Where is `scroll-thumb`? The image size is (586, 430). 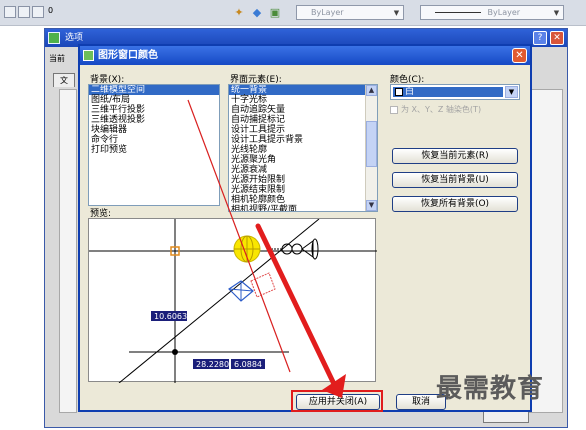
scroll-thumb is located at coordinates (371, 144).